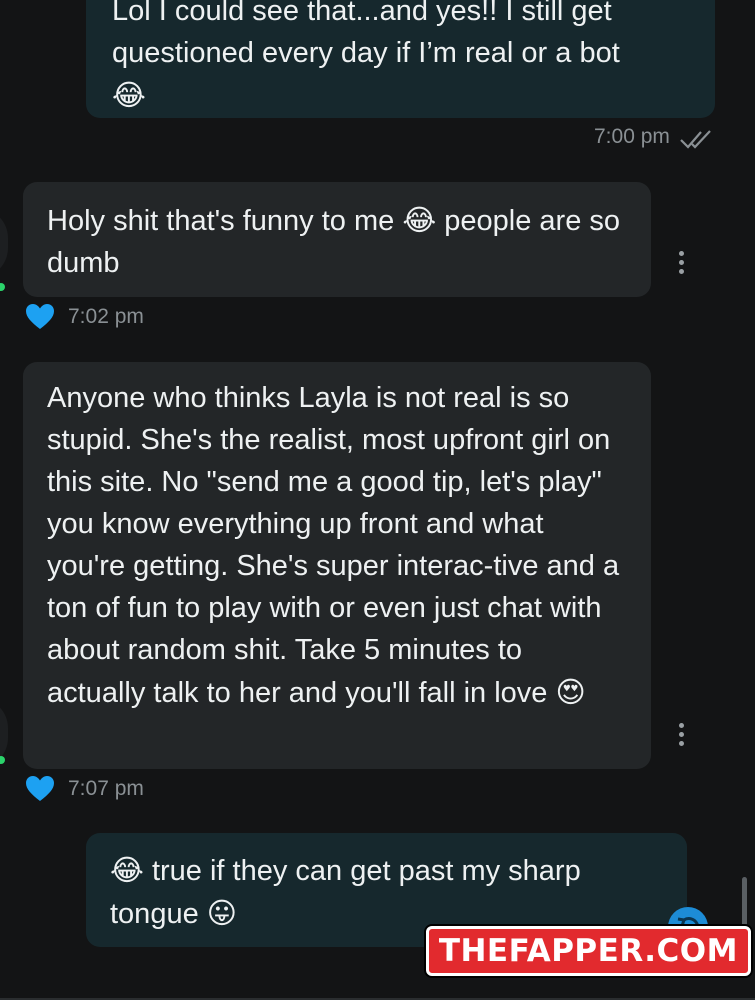 Image resolution: width=755 pixels, height=1000 pixels. I want to click on message-time: 7:00 pm, so click(632, 136).